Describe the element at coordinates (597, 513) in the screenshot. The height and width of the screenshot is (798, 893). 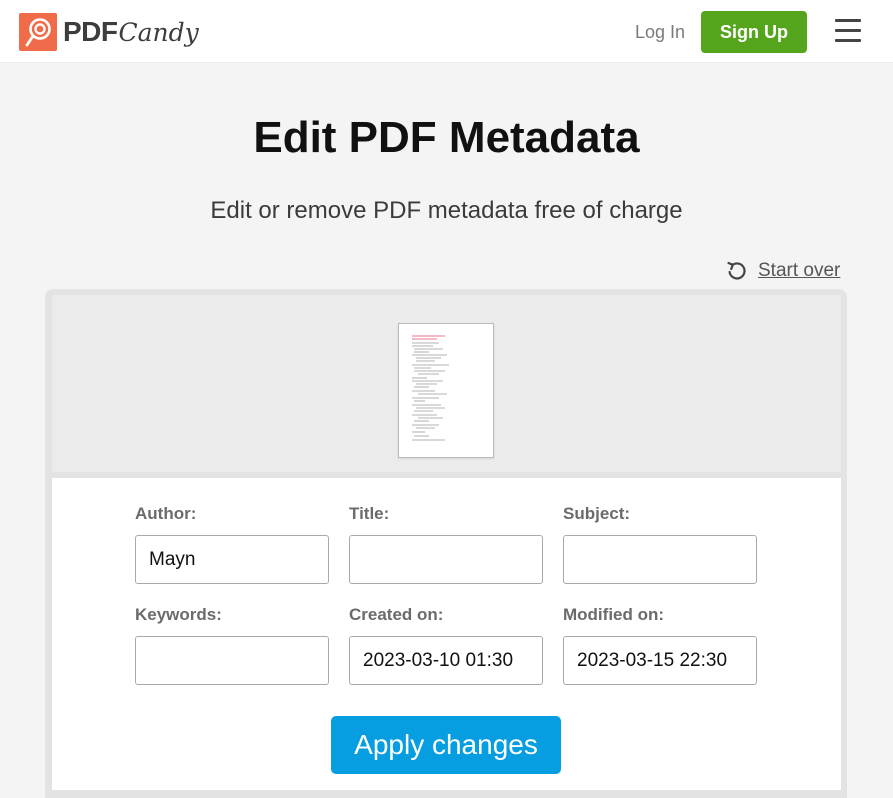
I see `subject-label: Subject:` at that location.